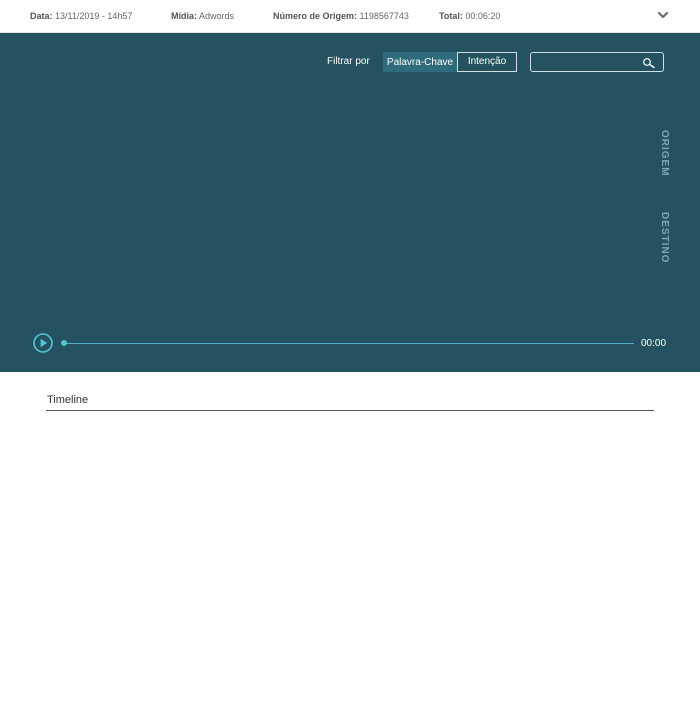 This screenshot has height=725, width=700. I want to click on total-value: 00:06:20, so click(483, 16).